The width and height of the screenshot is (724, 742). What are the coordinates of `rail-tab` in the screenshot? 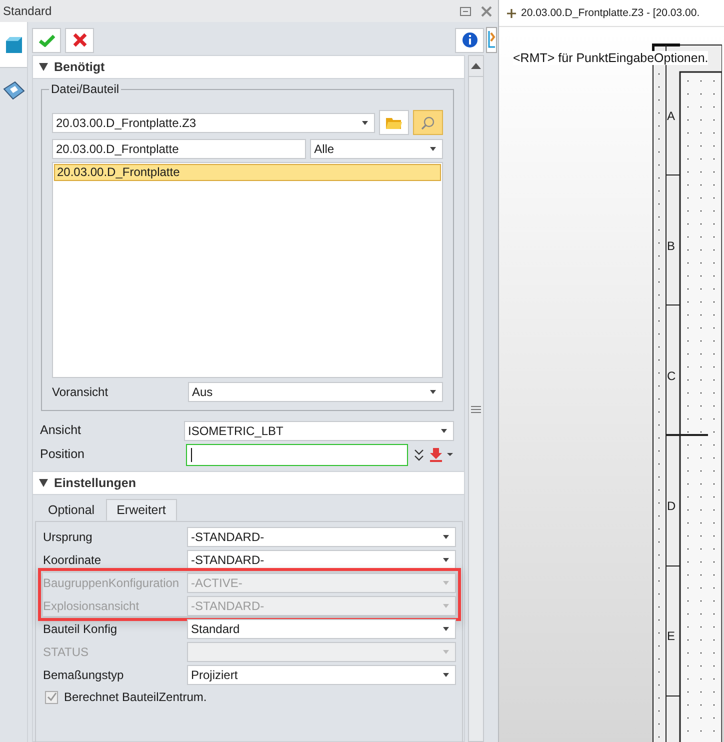 It's located at (13, 45).